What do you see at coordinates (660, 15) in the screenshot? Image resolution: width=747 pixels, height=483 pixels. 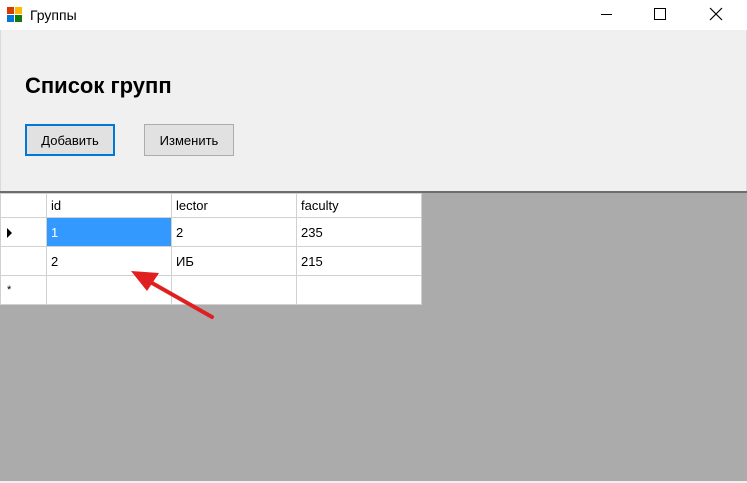 I see `maximize-button` at bounding box center [660, 15].